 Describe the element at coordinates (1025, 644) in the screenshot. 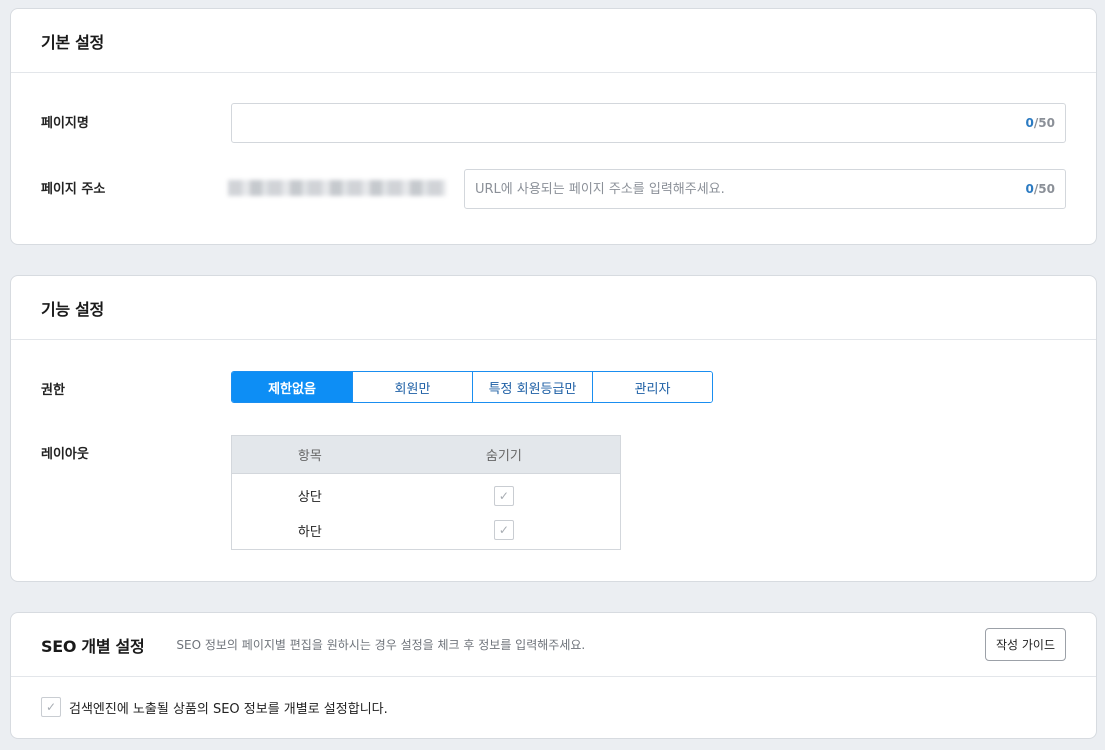

I see `writing-guide-button: 작성 가이드` at that location.